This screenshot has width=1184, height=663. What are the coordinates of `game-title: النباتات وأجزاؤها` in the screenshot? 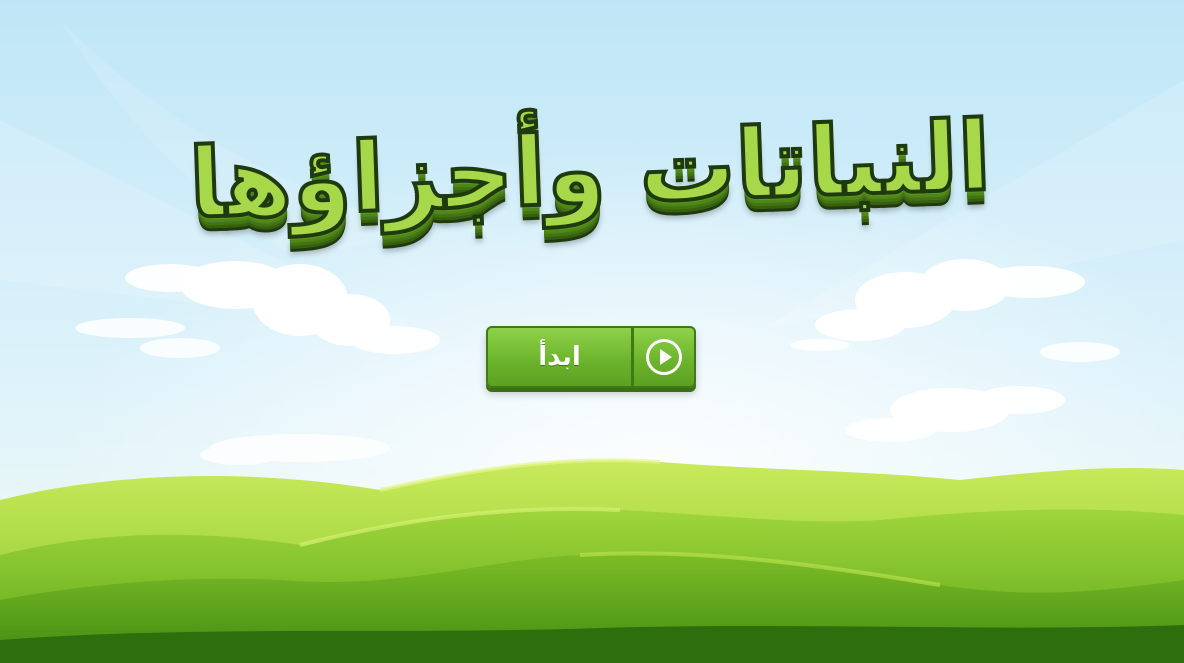 It's located at (589, 170).